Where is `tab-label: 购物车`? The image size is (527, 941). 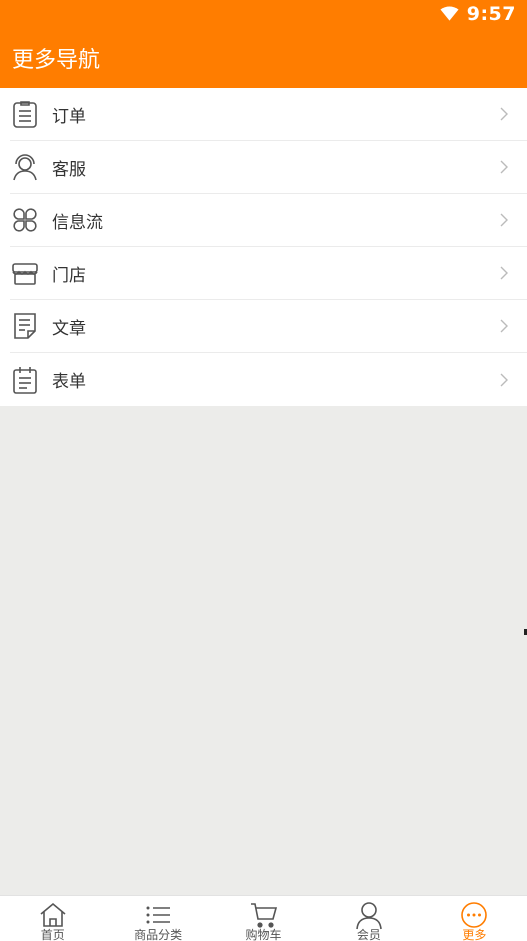
tab-label: 购物车 is located at coordinates (263, 934).